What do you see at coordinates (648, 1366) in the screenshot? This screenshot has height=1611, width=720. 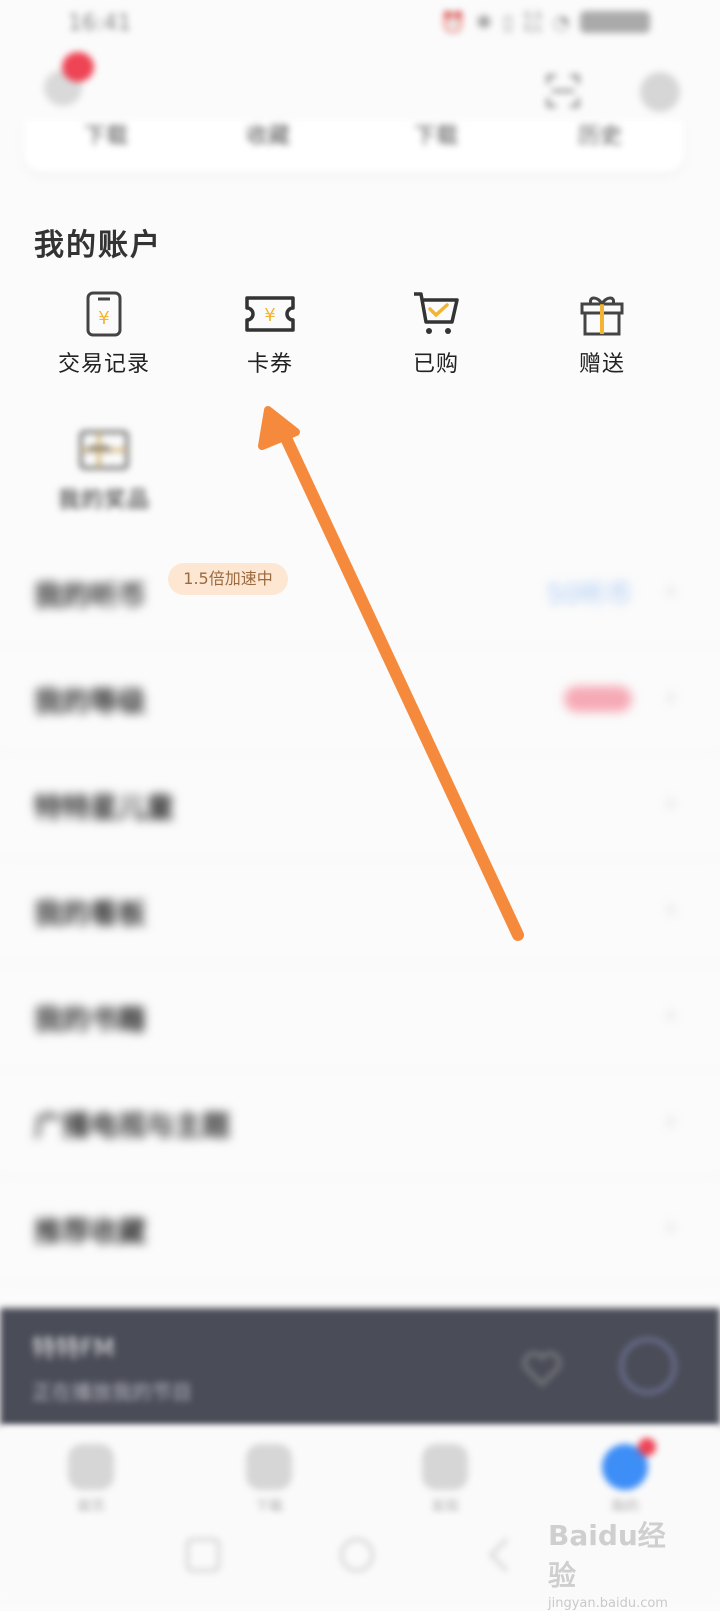 I see `play-icon` at bounding box center [648, 1366].